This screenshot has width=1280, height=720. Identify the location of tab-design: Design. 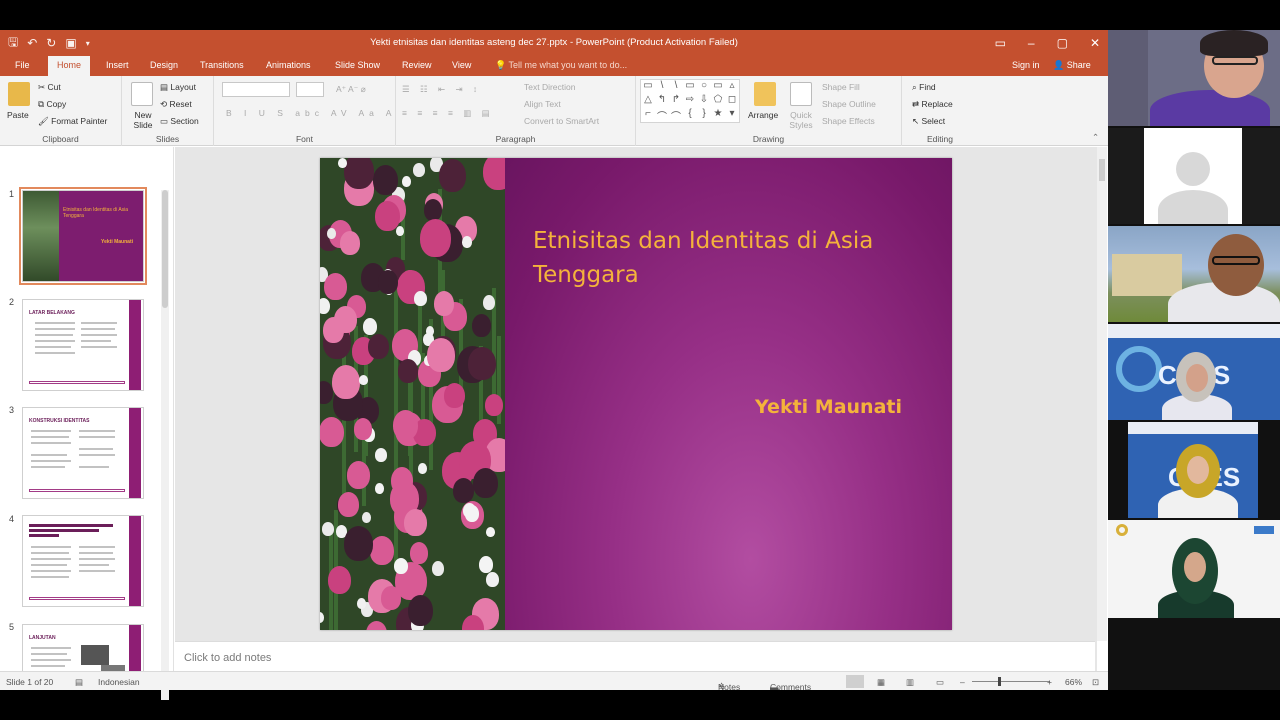
(164, 65).